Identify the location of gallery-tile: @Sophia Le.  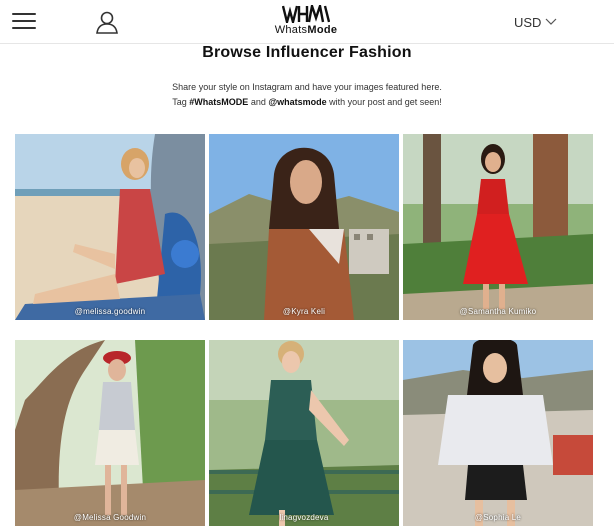
(498, 433).